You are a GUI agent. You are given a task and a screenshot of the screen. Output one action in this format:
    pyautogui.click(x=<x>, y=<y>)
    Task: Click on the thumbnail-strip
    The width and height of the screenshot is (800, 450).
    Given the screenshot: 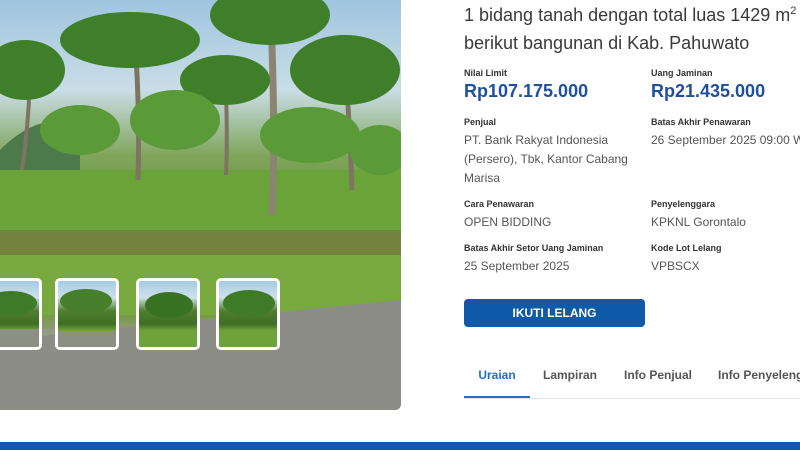 What is the action you would take?
    pyautogui.click(x=200, y=316)
    